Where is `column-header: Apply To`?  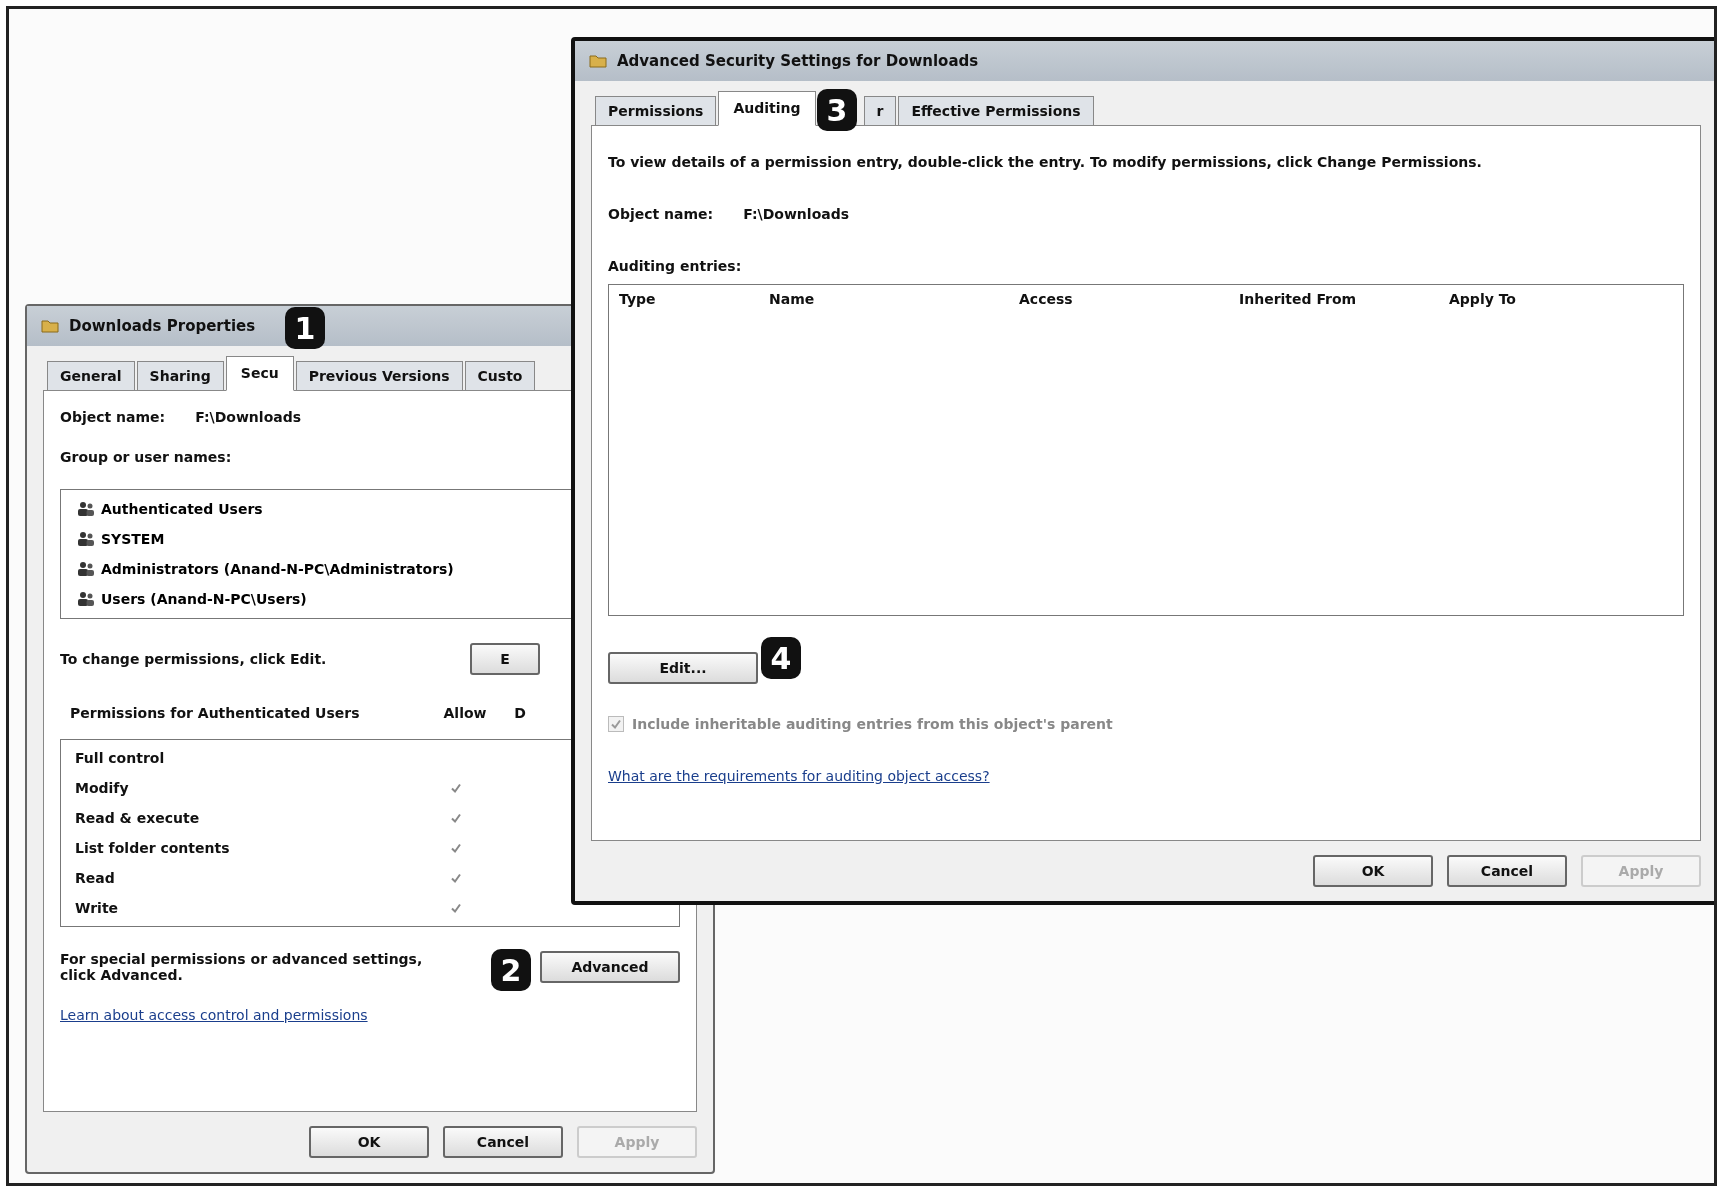
column-header: Apply To is located at coordinates (1483, 299).